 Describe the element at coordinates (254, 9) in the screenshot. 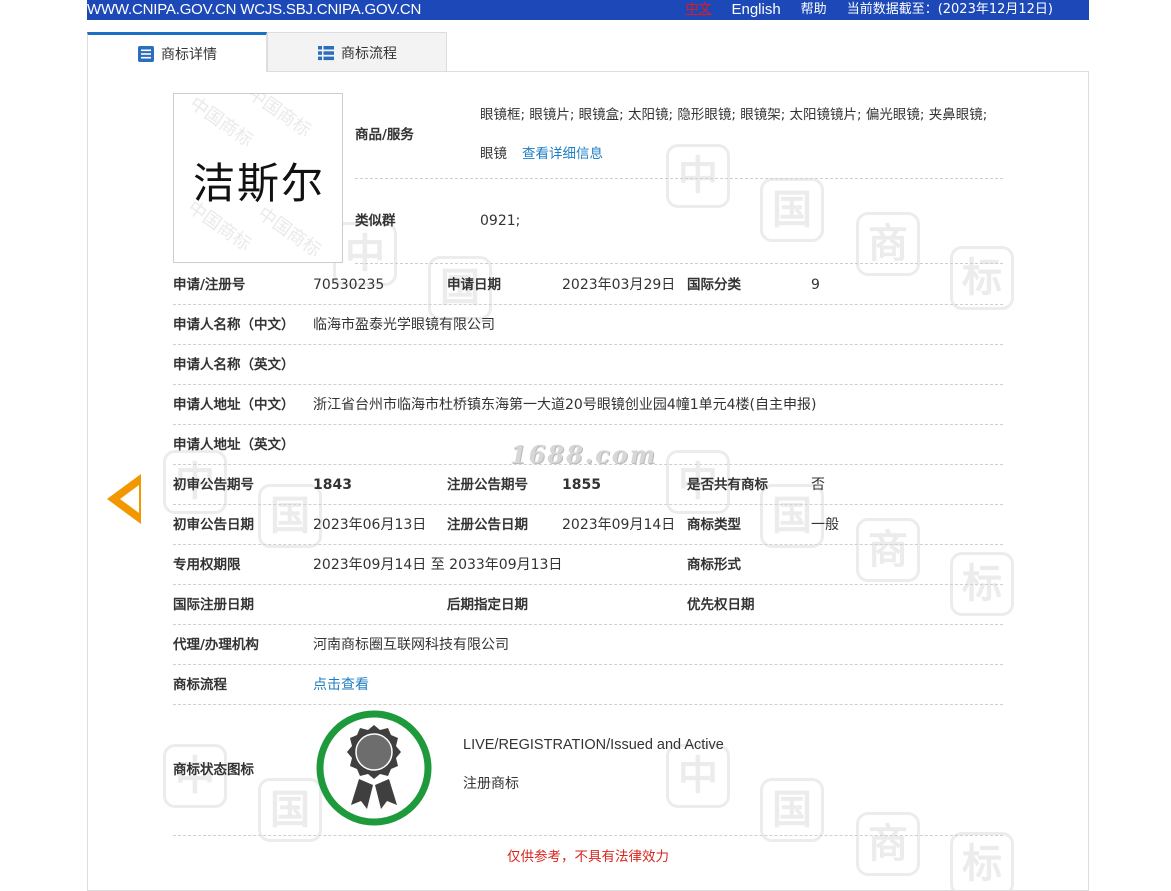

I see `site-urls: WWW.CNIPA.GOV.CN WCJS.SBJ.CNIPA.GOV.CN` at that location.